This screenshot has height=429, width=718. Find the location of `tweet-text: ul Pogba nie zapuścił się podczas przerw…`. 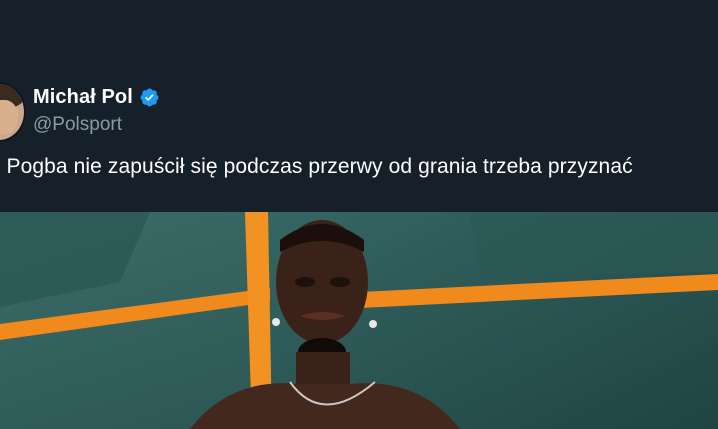

tweet-text: ul Pogba nie zapuścił się podczas przerw… is located at coordinates (316, 166).